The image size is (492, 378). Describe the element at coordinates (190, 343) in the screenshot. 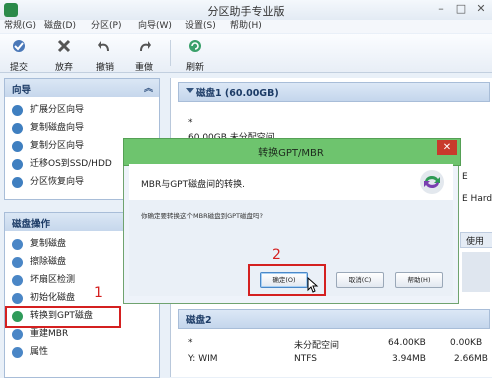

I see `disk2-row1-name: *` at that location.